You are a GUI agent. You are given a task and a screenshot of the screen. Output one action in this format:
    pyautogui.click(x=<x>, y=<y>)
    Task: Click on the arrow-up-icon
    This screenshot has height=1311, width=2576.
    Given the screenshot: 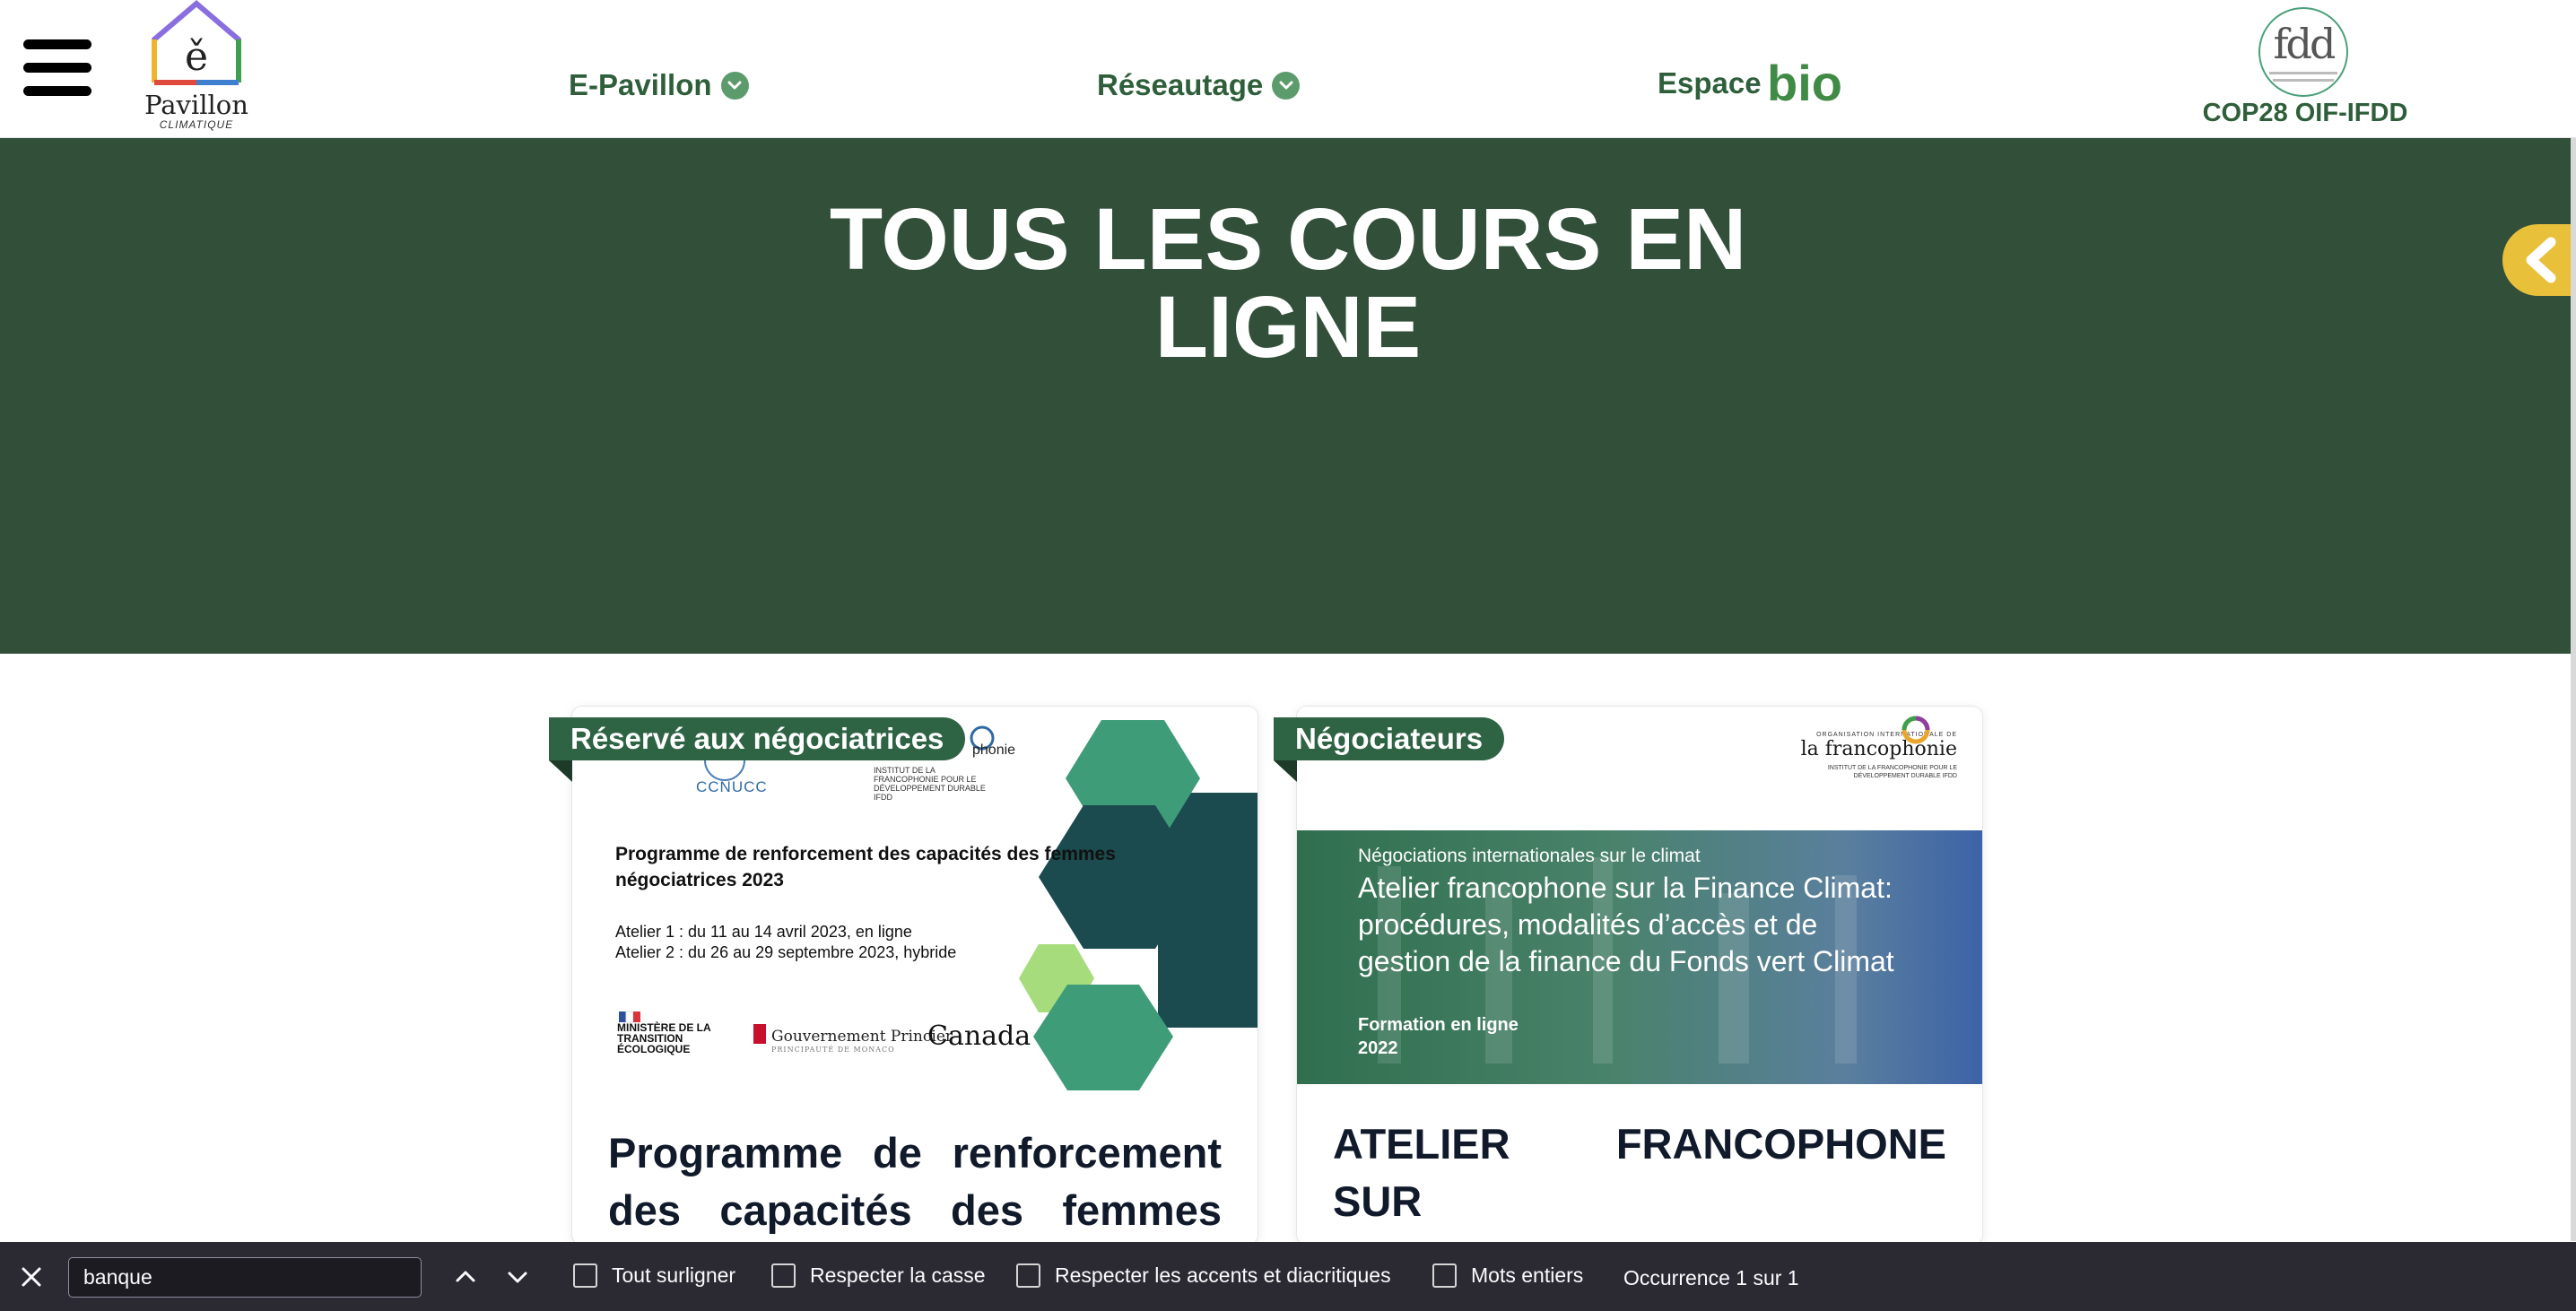 What is the action you would take?
    pyautogui.click(x=465, y=1277)
    